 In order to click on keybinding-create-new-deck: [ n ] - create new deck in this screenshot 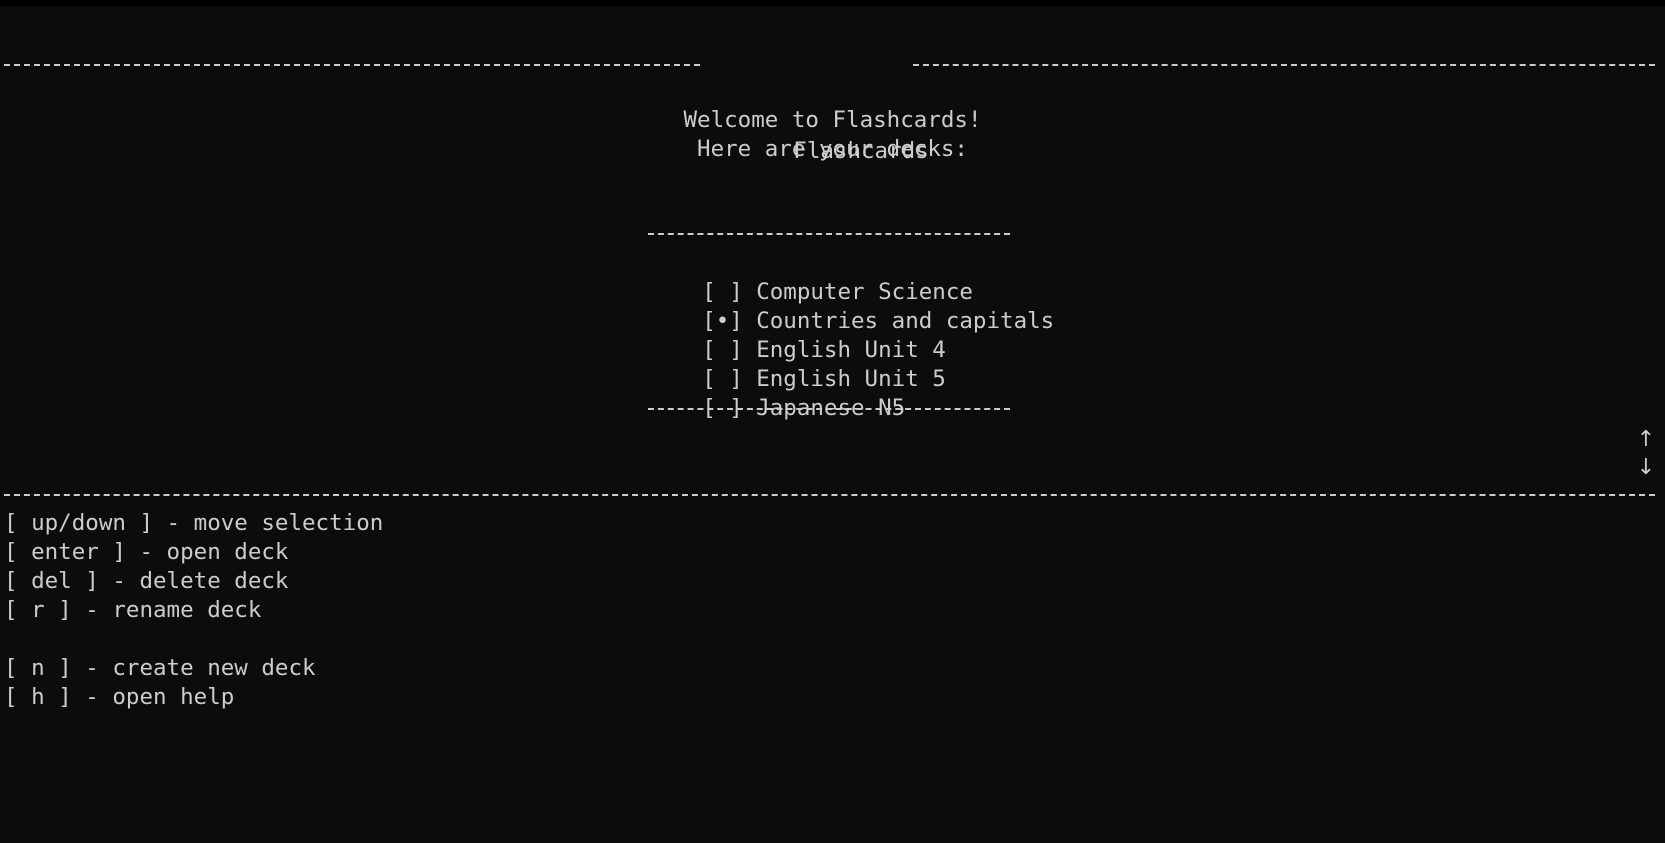, I will do `click(160, 668)`.